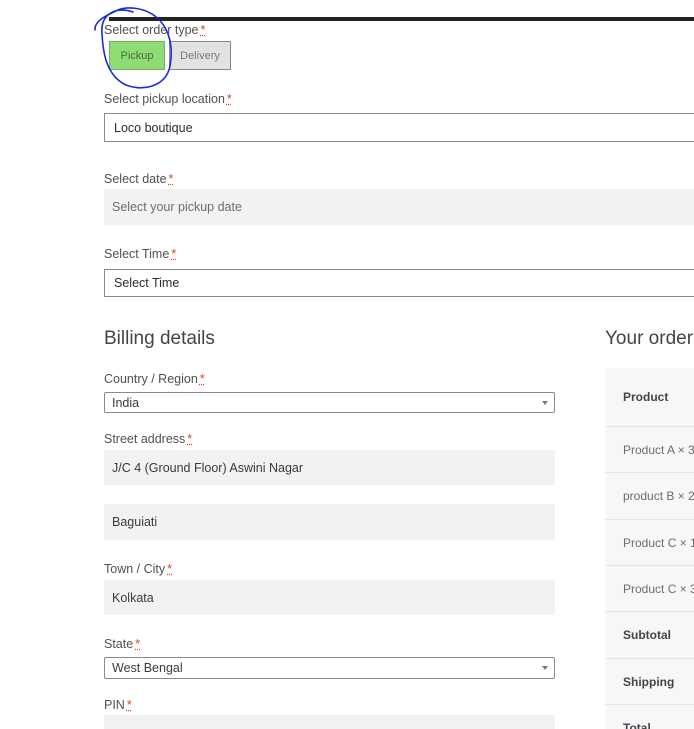 The image size is (694, 729). What do you see at coordinates (647, 635) in the screenshot?
I see `order-subtotal-label: Subtotal` at bounding box center [647, 635].